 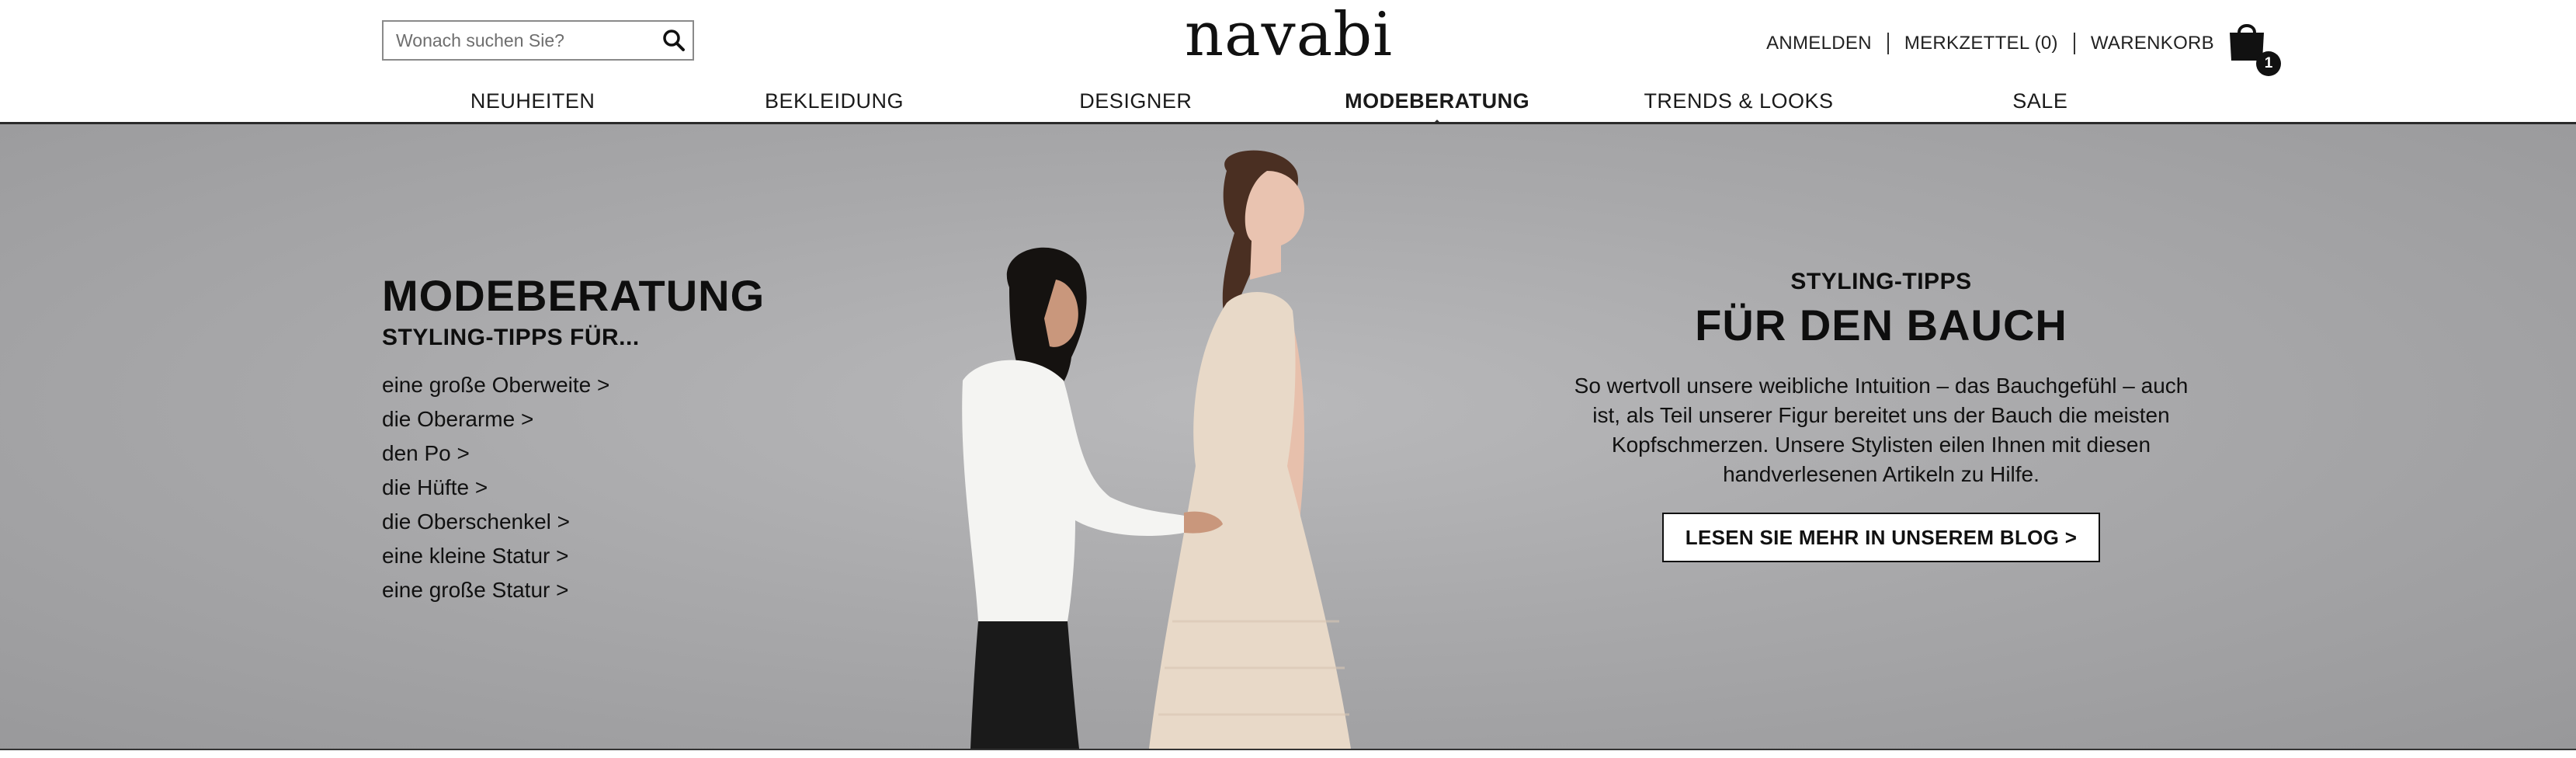 What do you see at coordinates (2254, 47) in the screenshot?
I see `shopping-bag-icon: 1` at bounding box center [2254, 47].